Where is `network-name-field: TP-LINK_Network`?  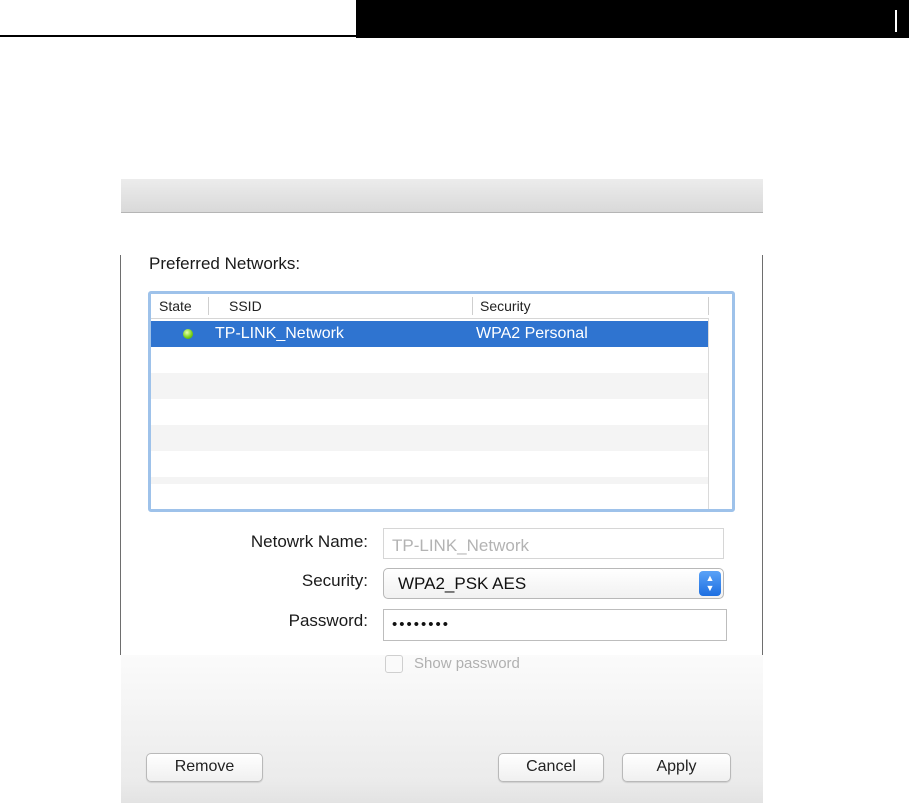
network-name-field: TP-LINK_Network is located at coordinates (553, 543).